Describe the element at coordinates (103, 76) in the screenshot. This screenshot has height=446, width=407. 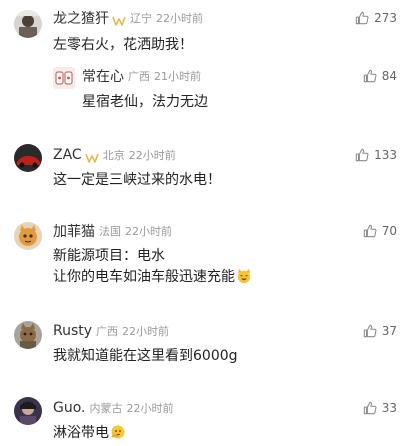
I see `username: 常在心` at that location.